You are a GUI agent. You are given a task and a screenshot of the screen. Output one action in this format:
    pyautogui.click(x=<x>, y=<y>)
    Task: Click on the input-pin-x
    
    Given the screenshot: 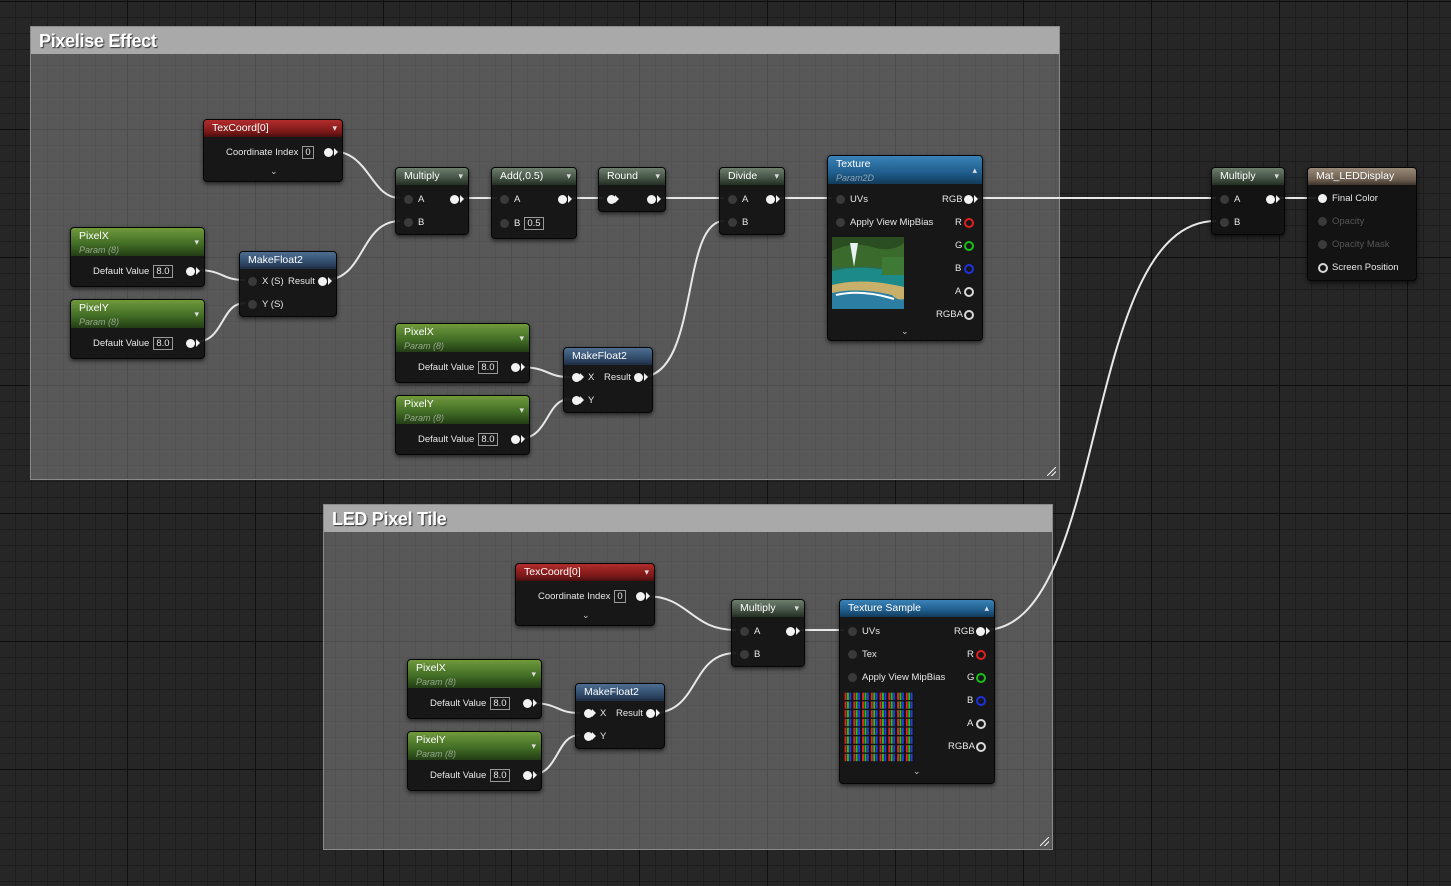 What is the action you would take?
    pyautogui.click(x=252, y=281)
    